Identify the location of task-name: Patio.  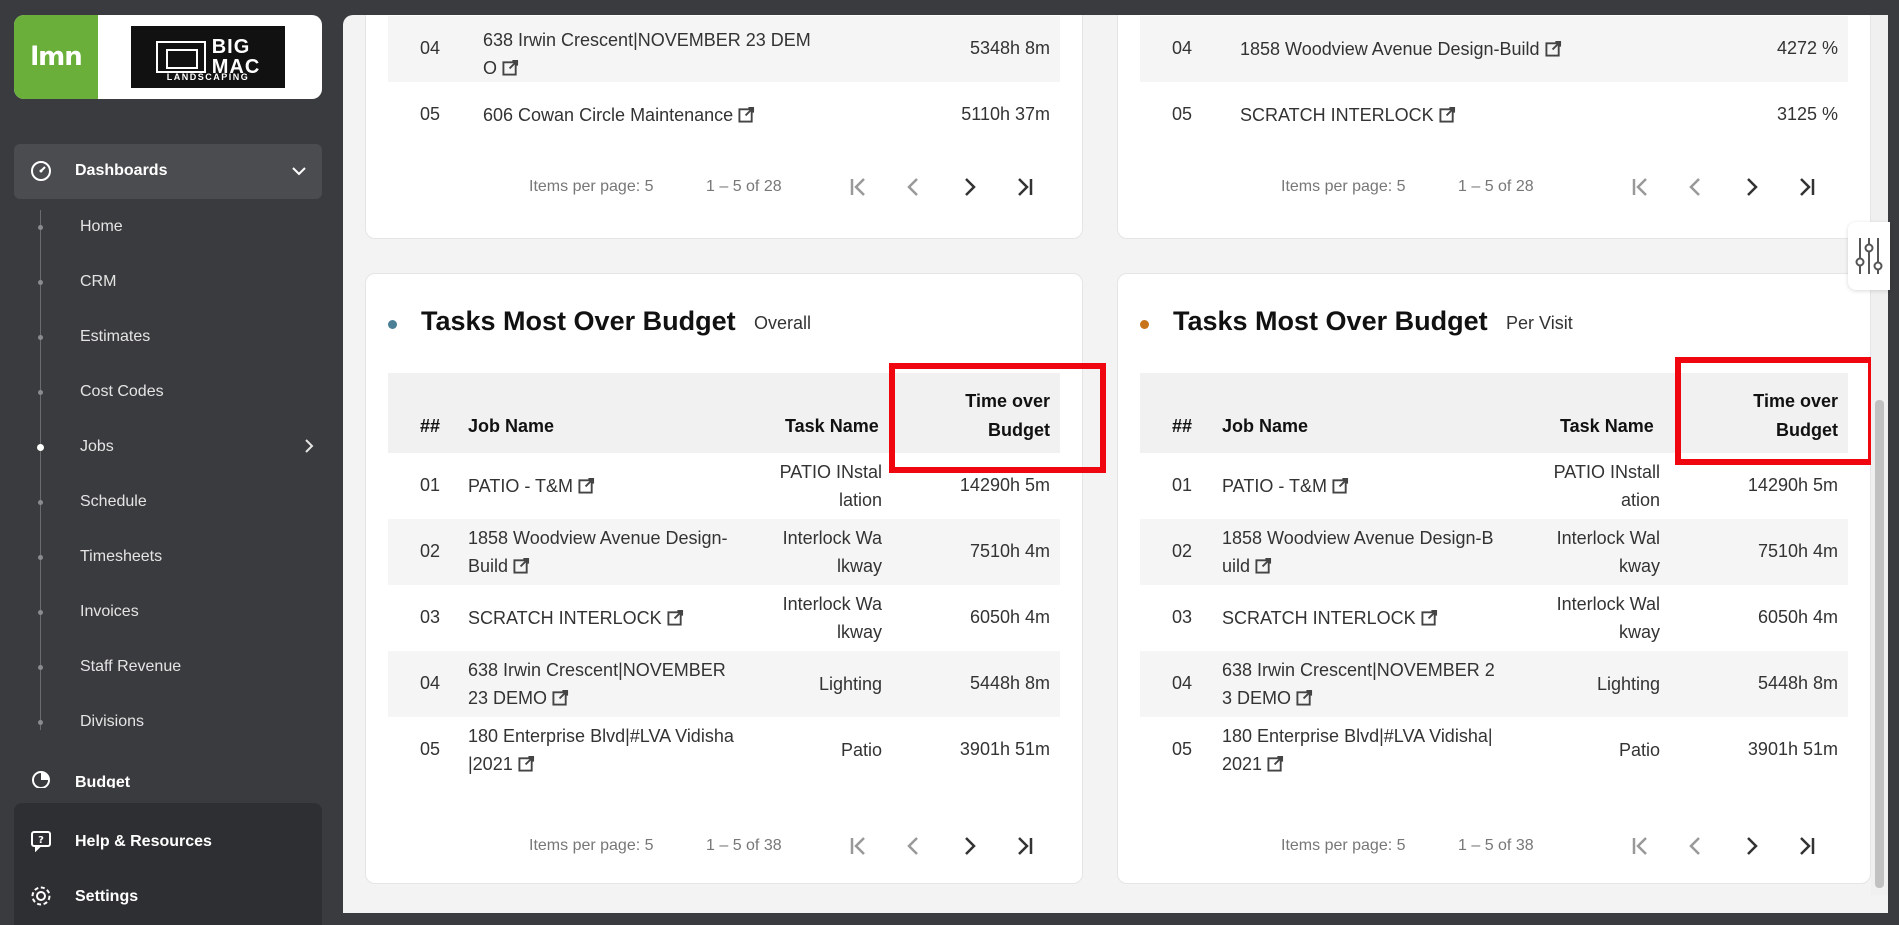
(861, 750).